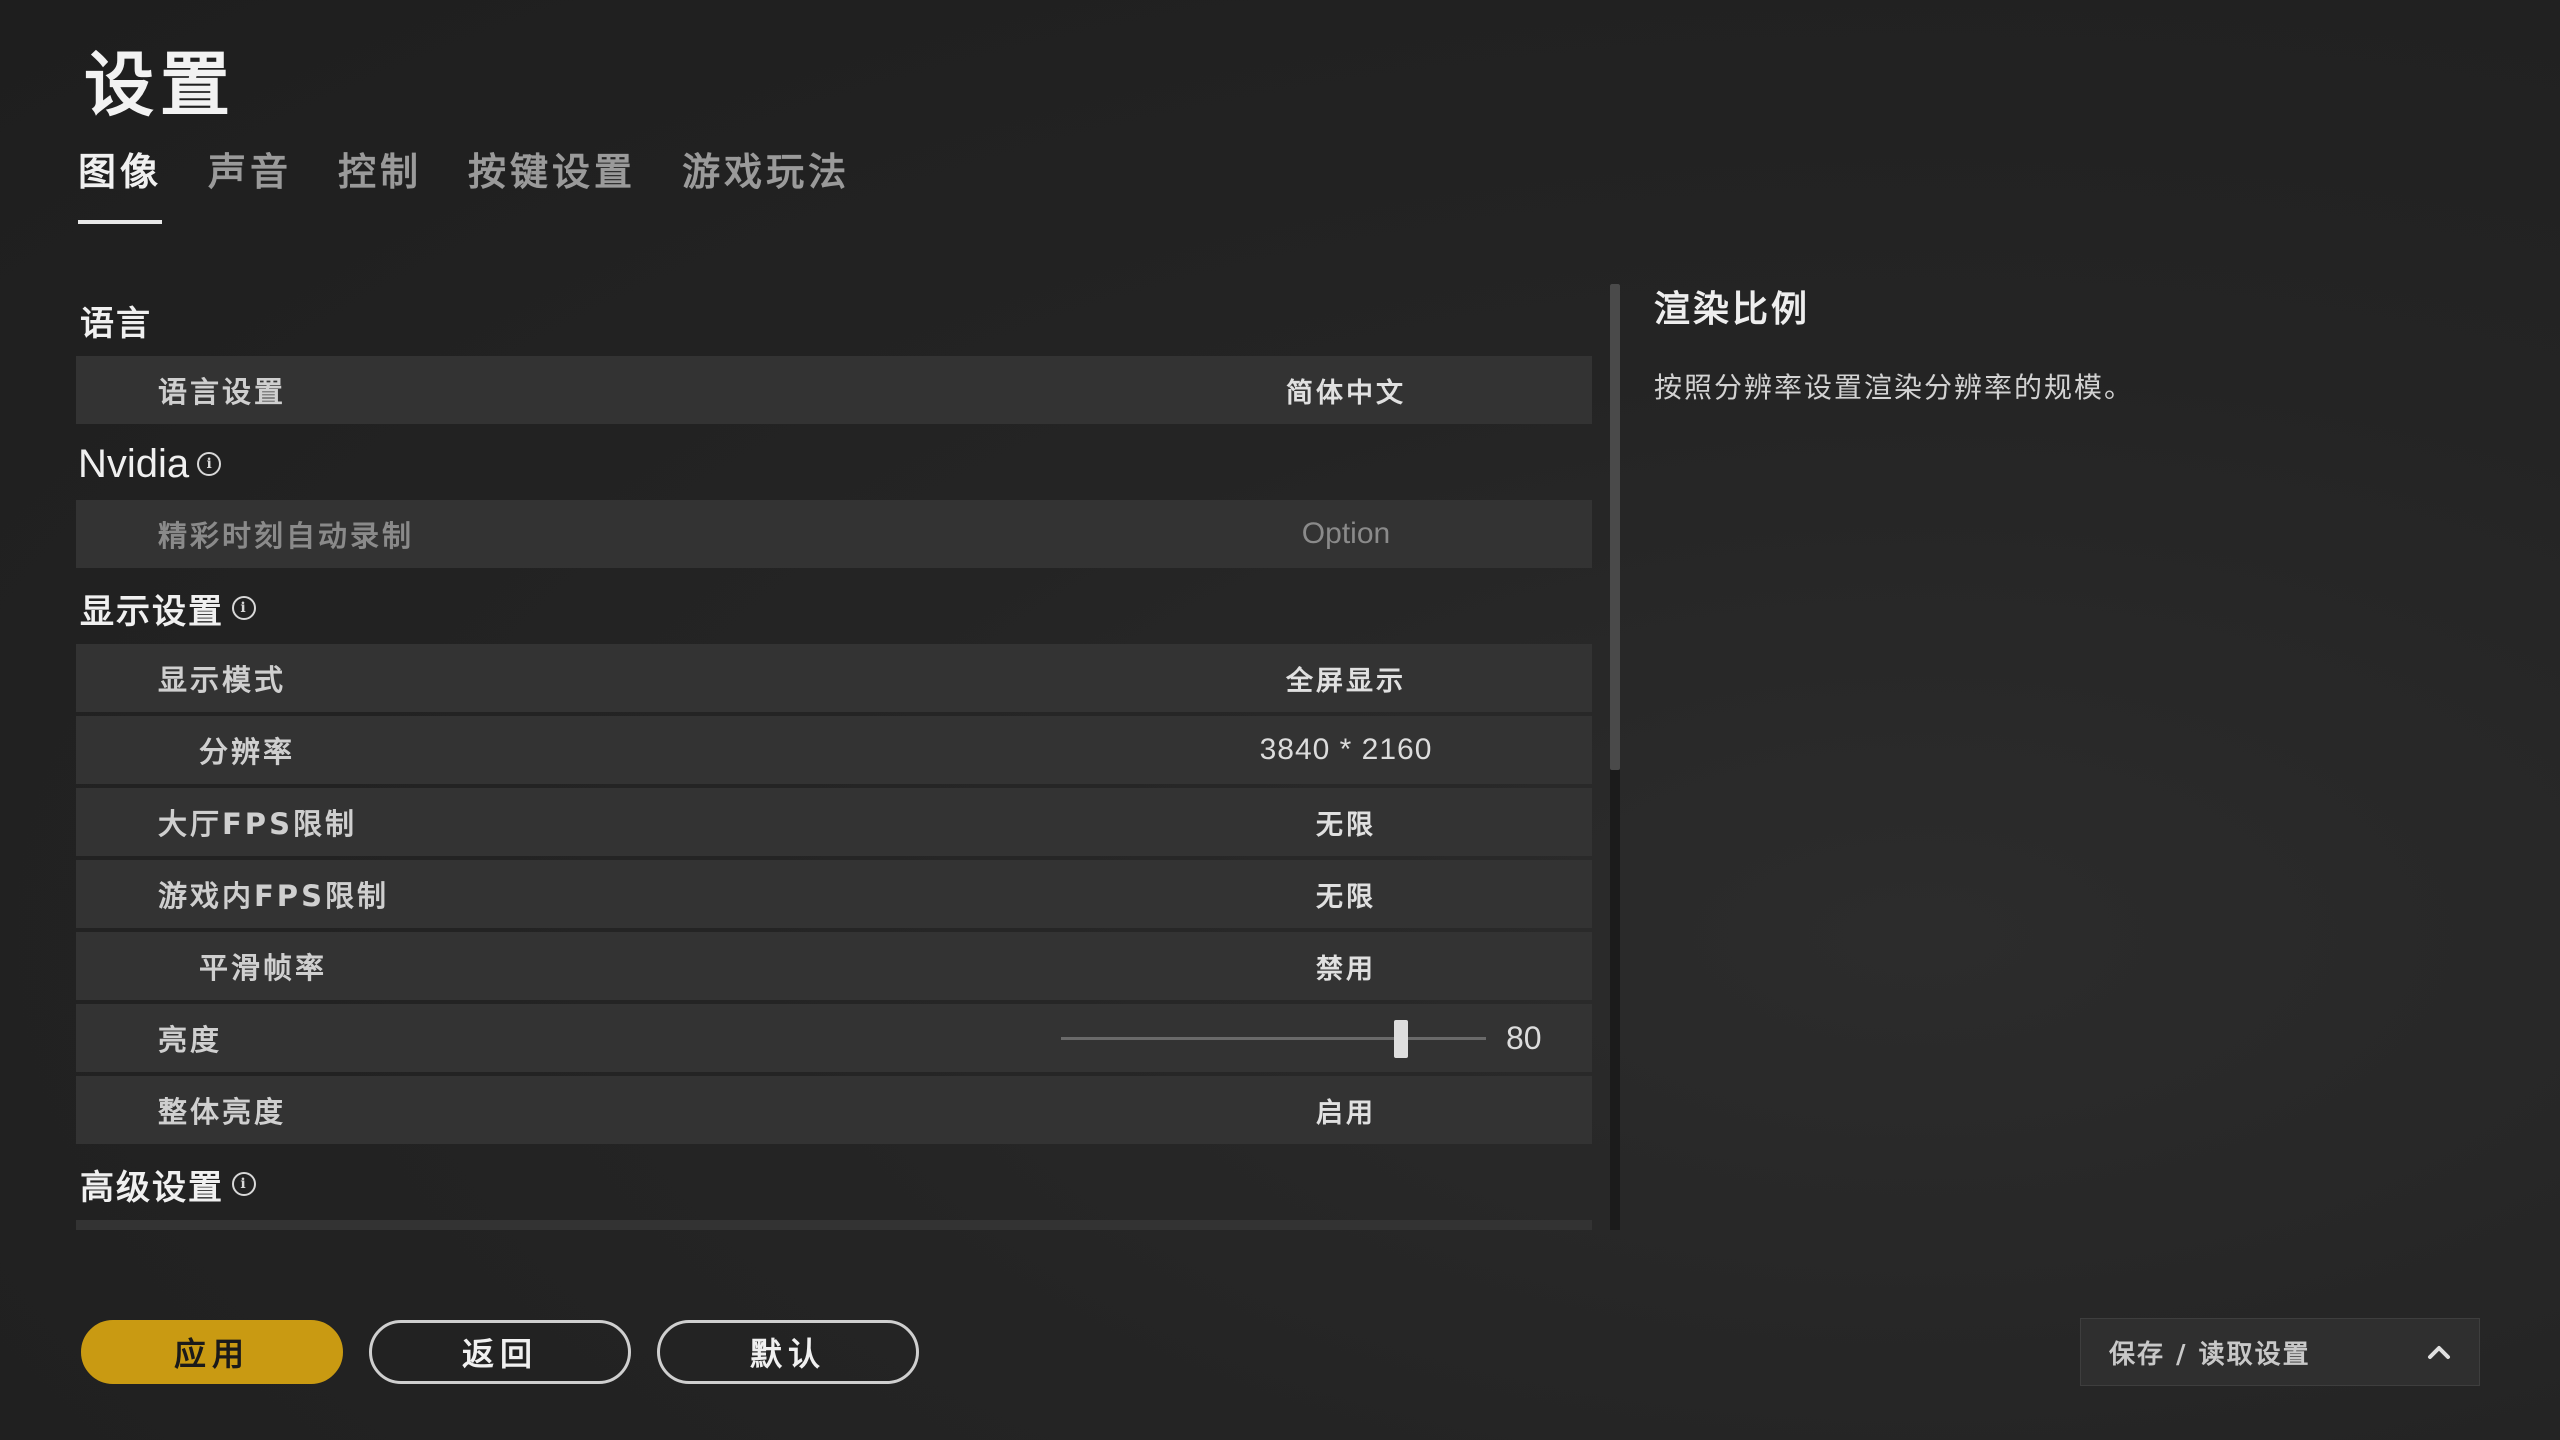  What do you see at coordinates (834, 750) in the screenshot?
I see `setting-row-resolution: 分辨率 3840 * 2160` at bounding box center [834, 750].